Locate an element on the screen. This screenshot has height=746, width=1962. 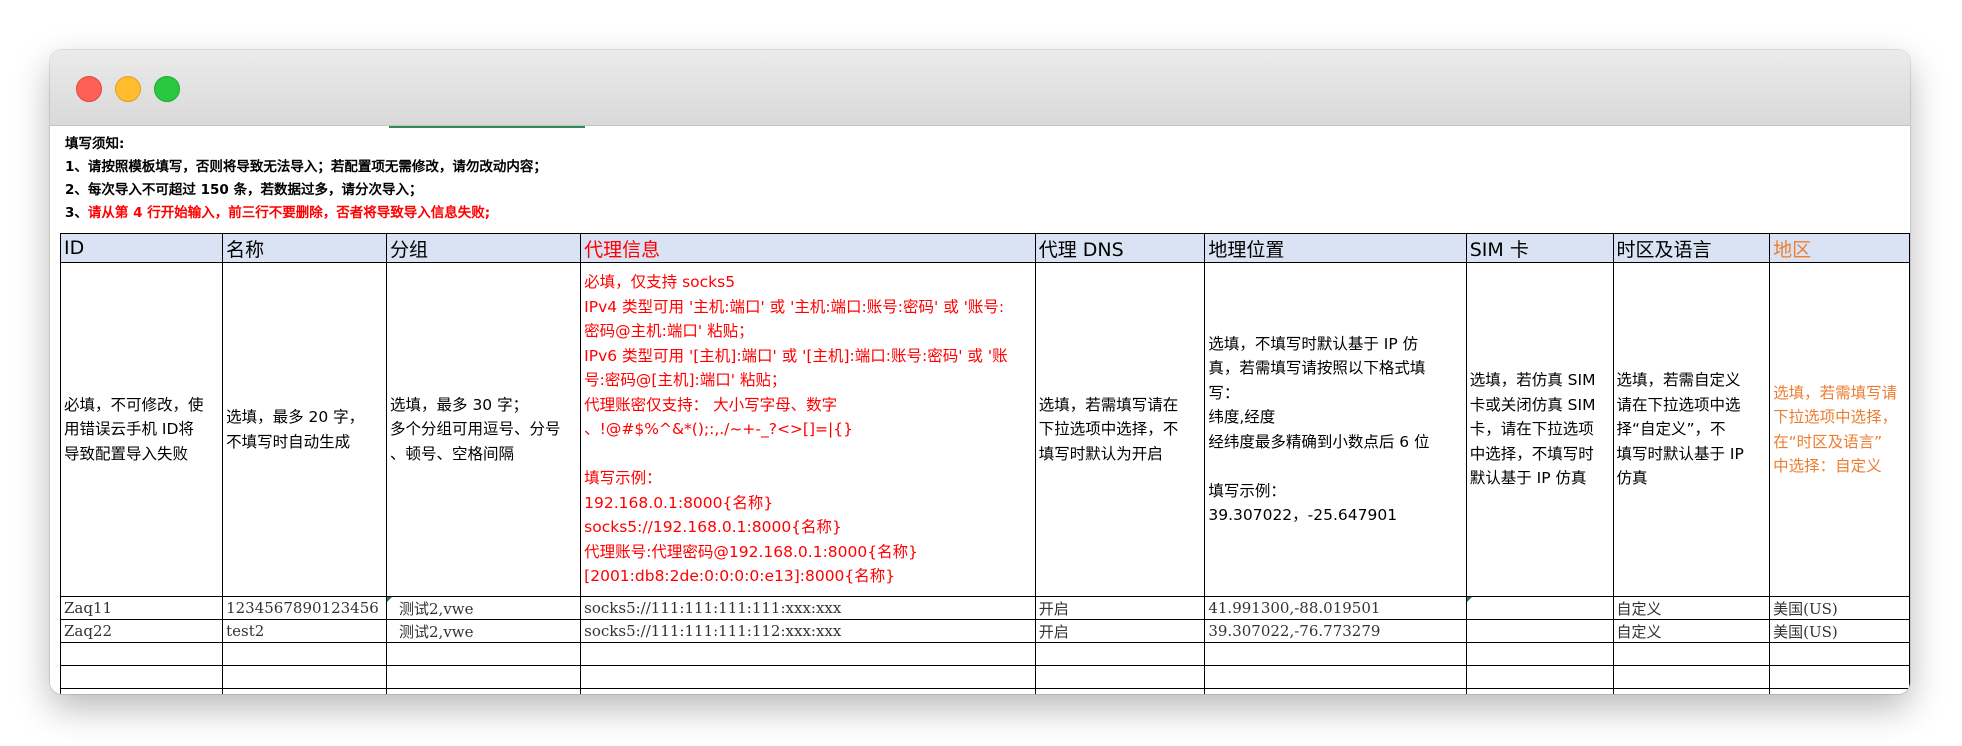
desc-line: 密码@主机:端口' 粘贴； is located at coordinates (669, 331).